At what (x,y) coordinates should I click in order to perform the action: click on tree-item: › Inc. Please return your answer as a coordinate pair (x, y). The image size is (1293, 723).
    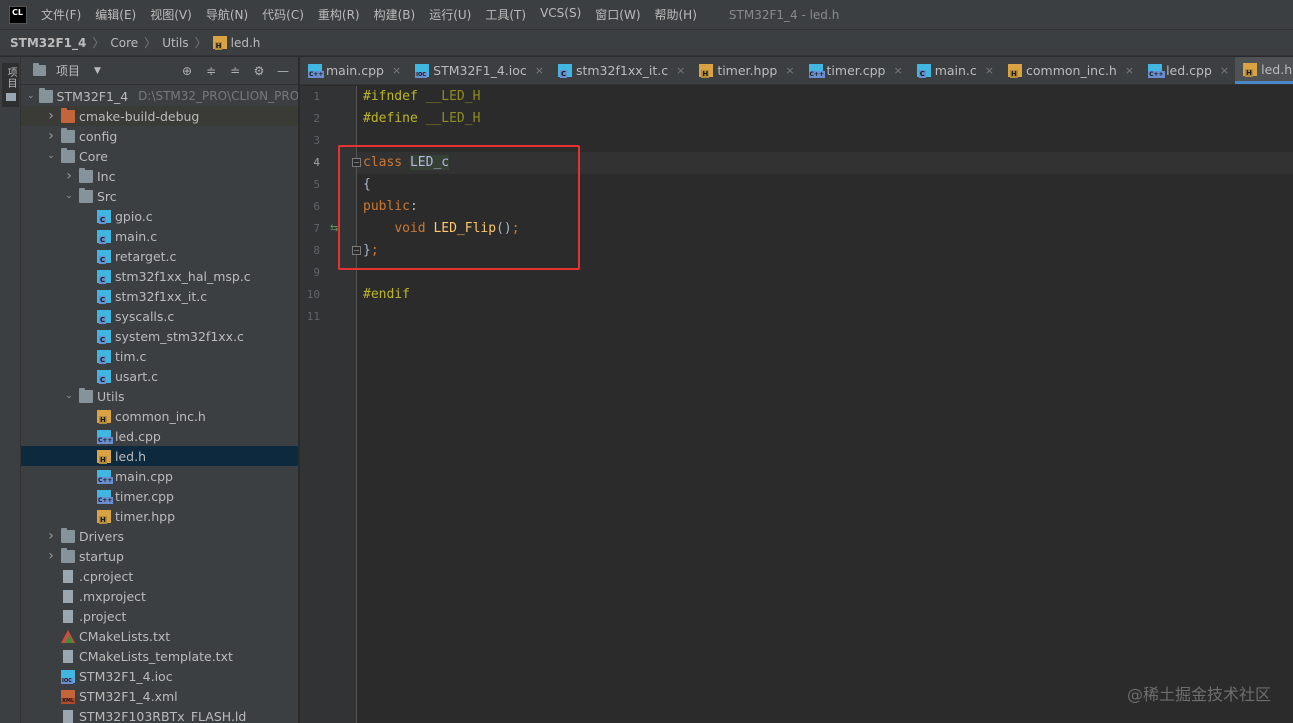
    Looking at the image, I should click on (159, 176).